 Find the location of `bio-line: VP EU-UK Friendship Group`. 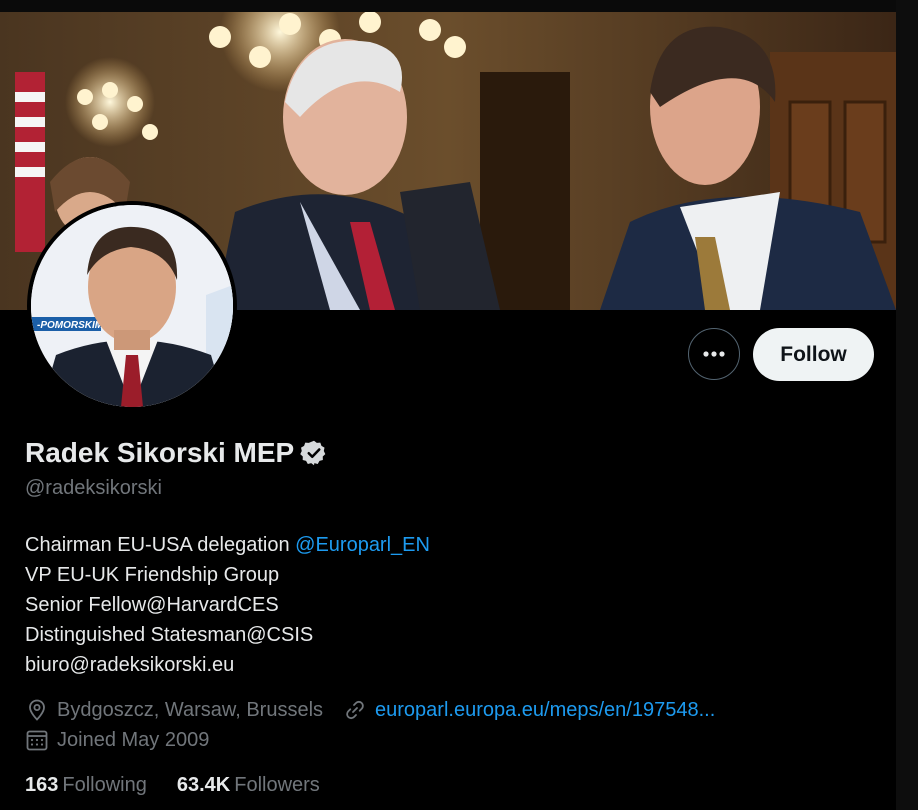

bio-line: VP EU-UK Friendship Group is located at coordinates (152, 575).